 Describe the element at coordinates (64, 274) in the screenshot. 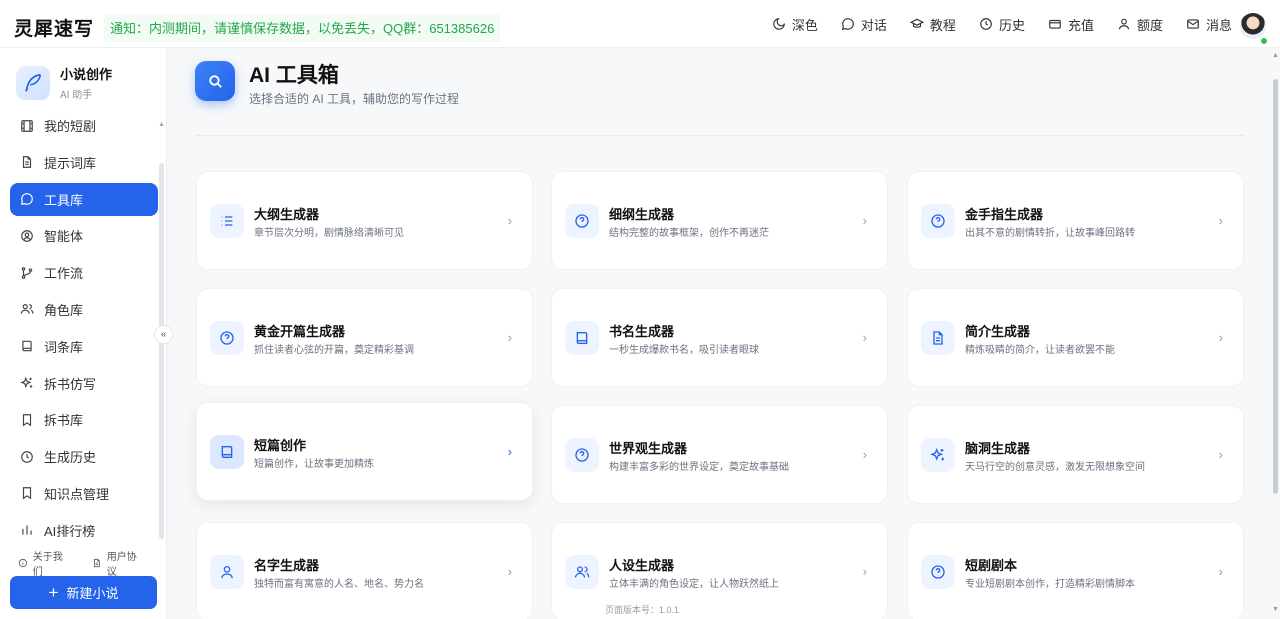

I see `sidebar-item-label: 工作流` at that location.